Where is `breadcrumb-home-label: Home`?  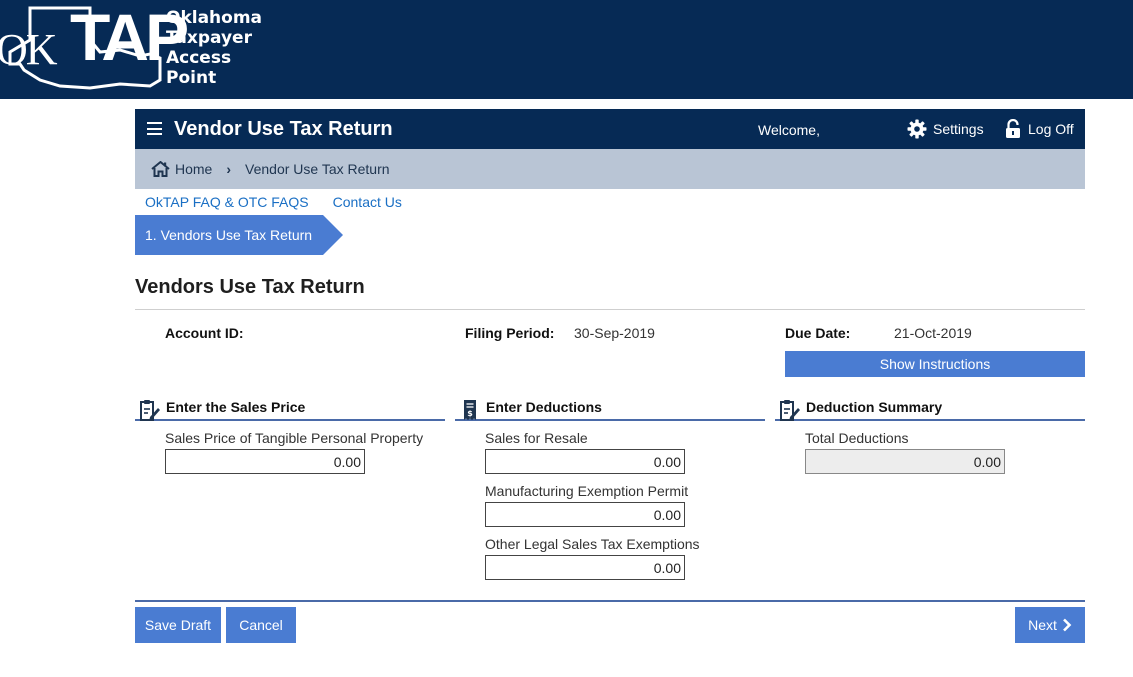
breadcrumb-home-label: Home is located at coordinates (194, 169).